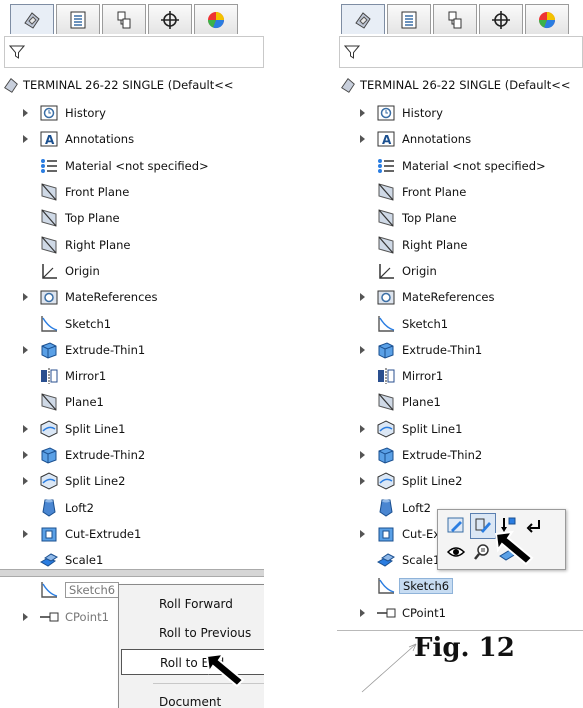 Image resolution: width=583 pixels, height=708 pixels. I want to click on origin-icon, so click(49, 271).